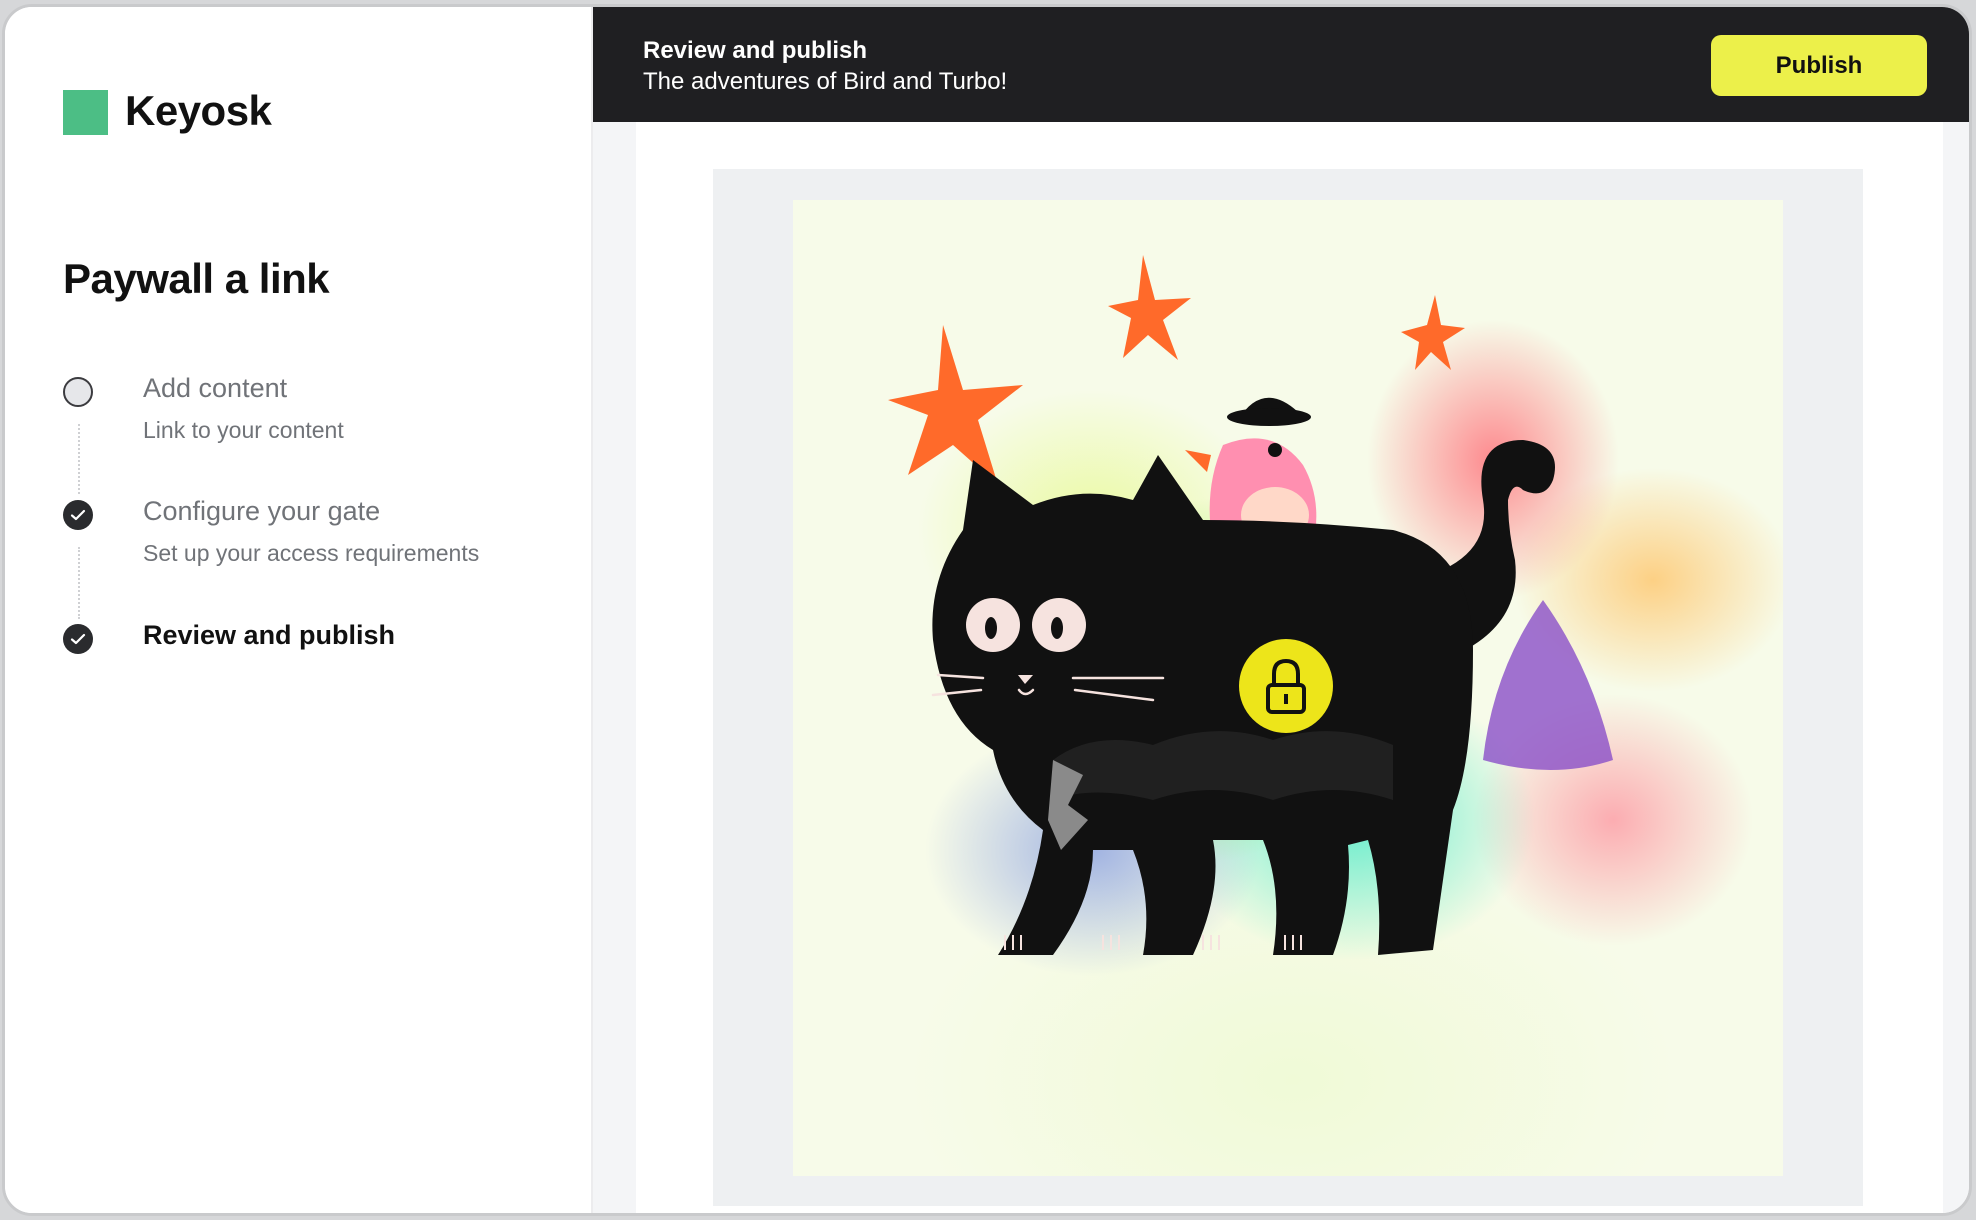 The width and height of the screenshot is (1976, 1220). I want to click on step-title: Configure your gate, so click(262, 511).